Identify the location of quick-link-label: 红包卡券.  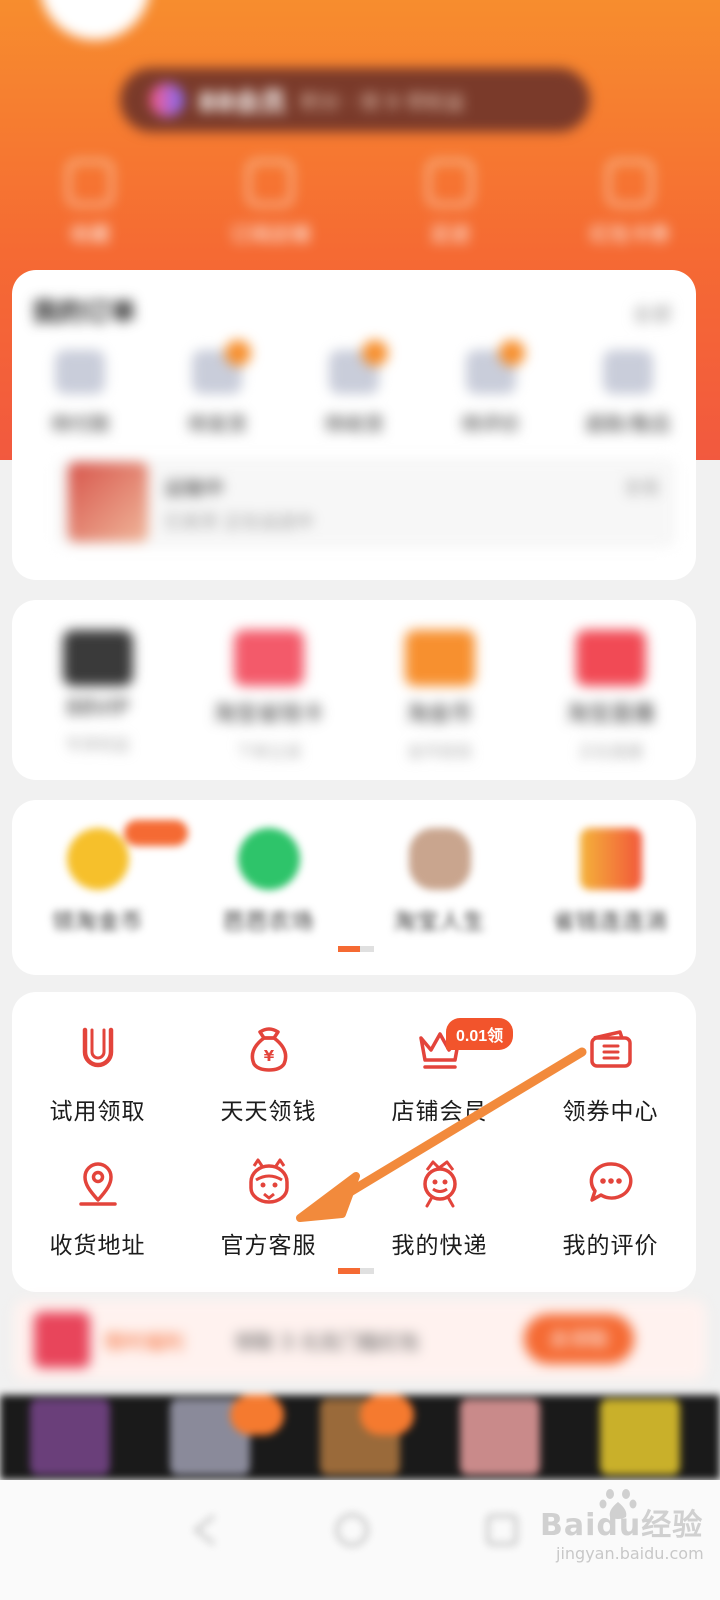
(630, 234).